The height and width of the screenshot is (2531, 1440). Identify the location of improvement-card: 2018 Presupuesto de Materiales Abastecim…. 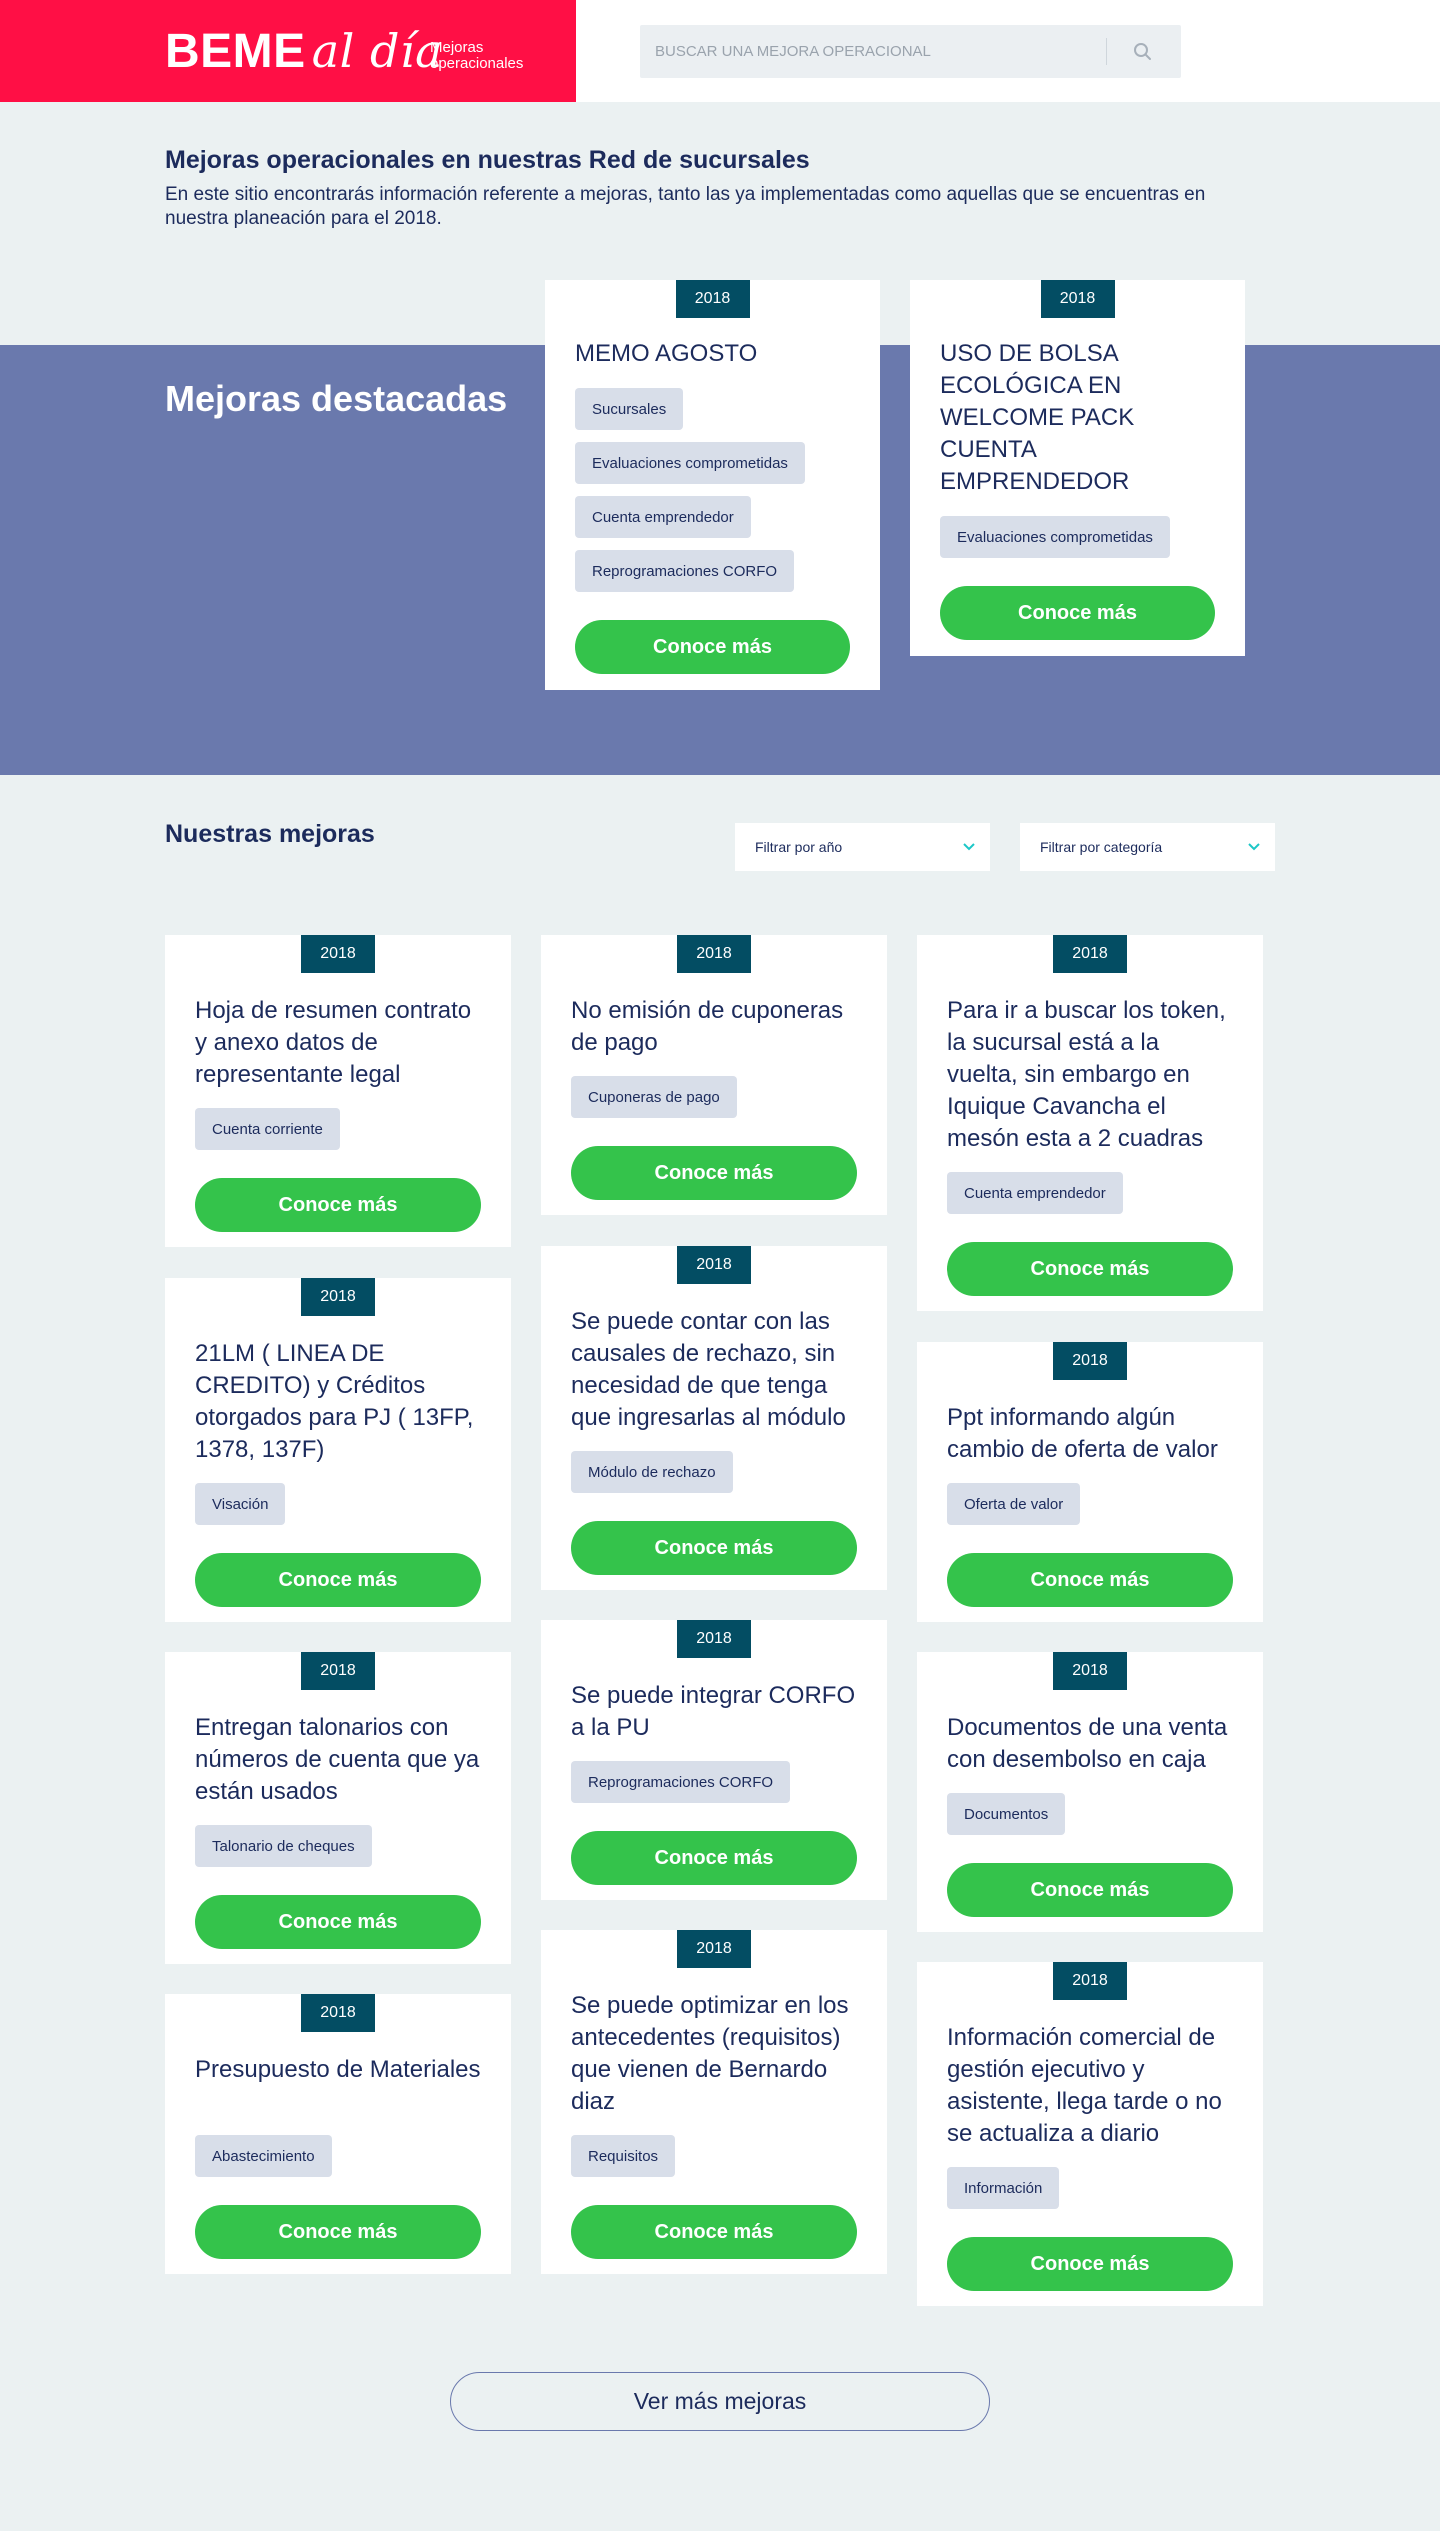
(338, 2134).